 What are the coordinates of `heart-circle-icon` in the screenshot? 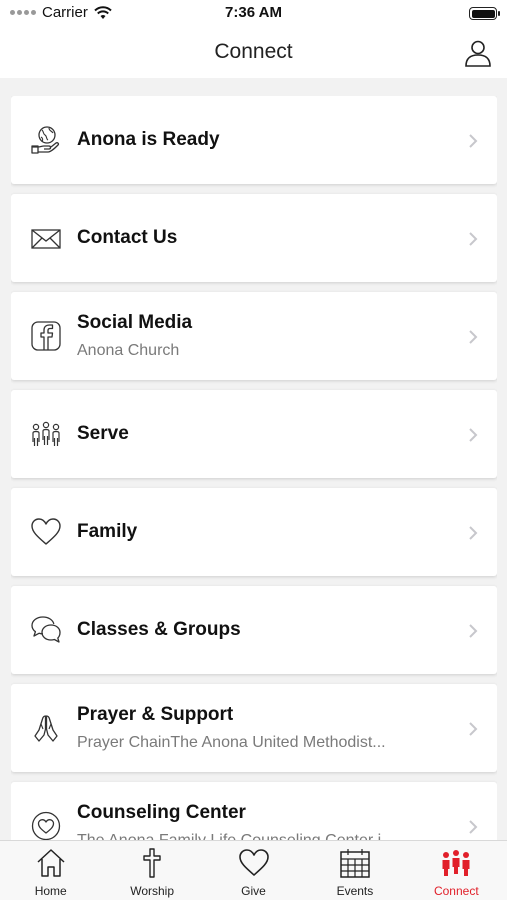 It's located at (46, 825).